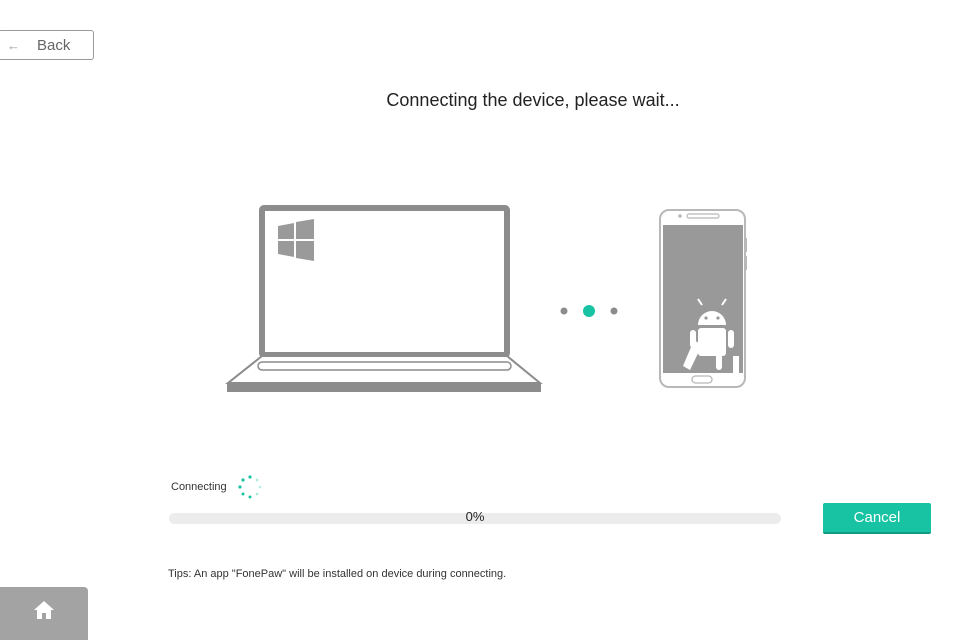 Image resolution: width=960 pixels, height=640 pixels. I want to click on connection-status: Connecting, so click(217, 487).